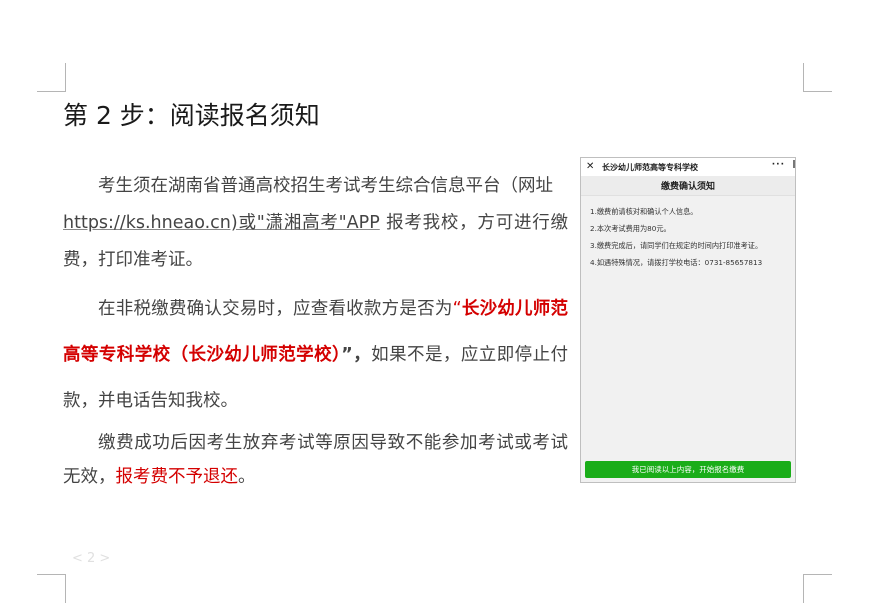  Describe the element at coordinates (325, 186) in the screenshot. I see `paragraph1-text-start: 考生须在湖南省普通高校招生考试考生综合信息平台（网址` at that location.